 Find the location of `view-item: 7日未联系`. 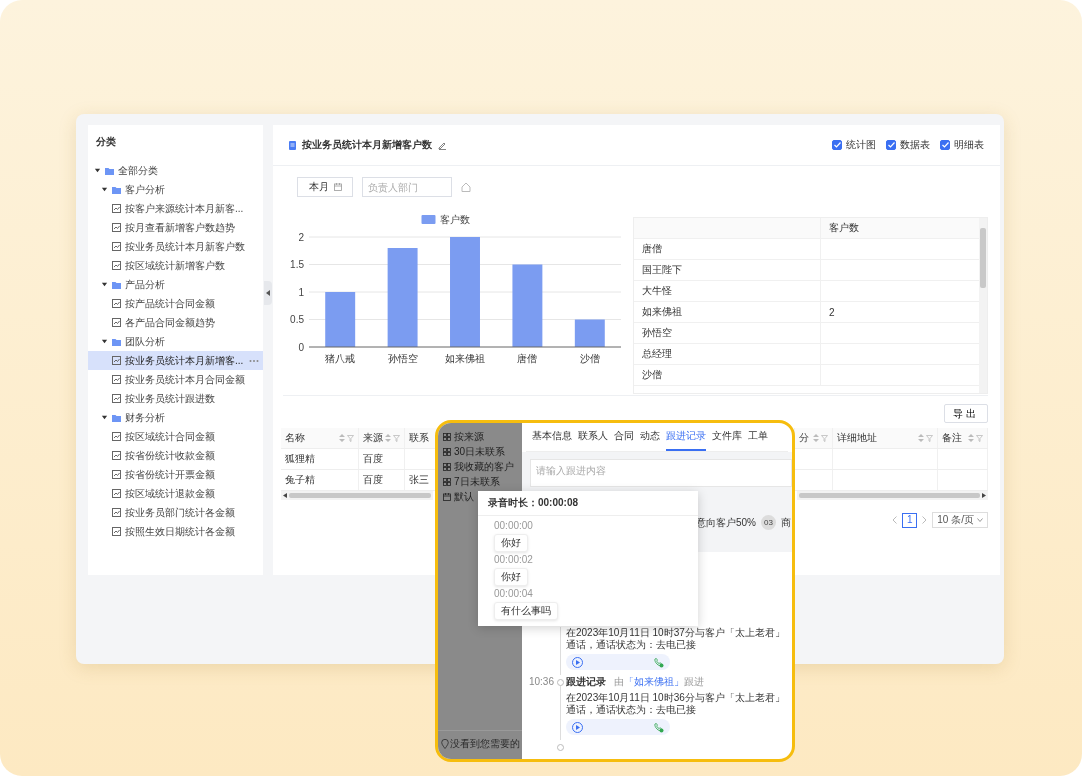

view-item: 7日未联系 is located at coordinates (471, 481).